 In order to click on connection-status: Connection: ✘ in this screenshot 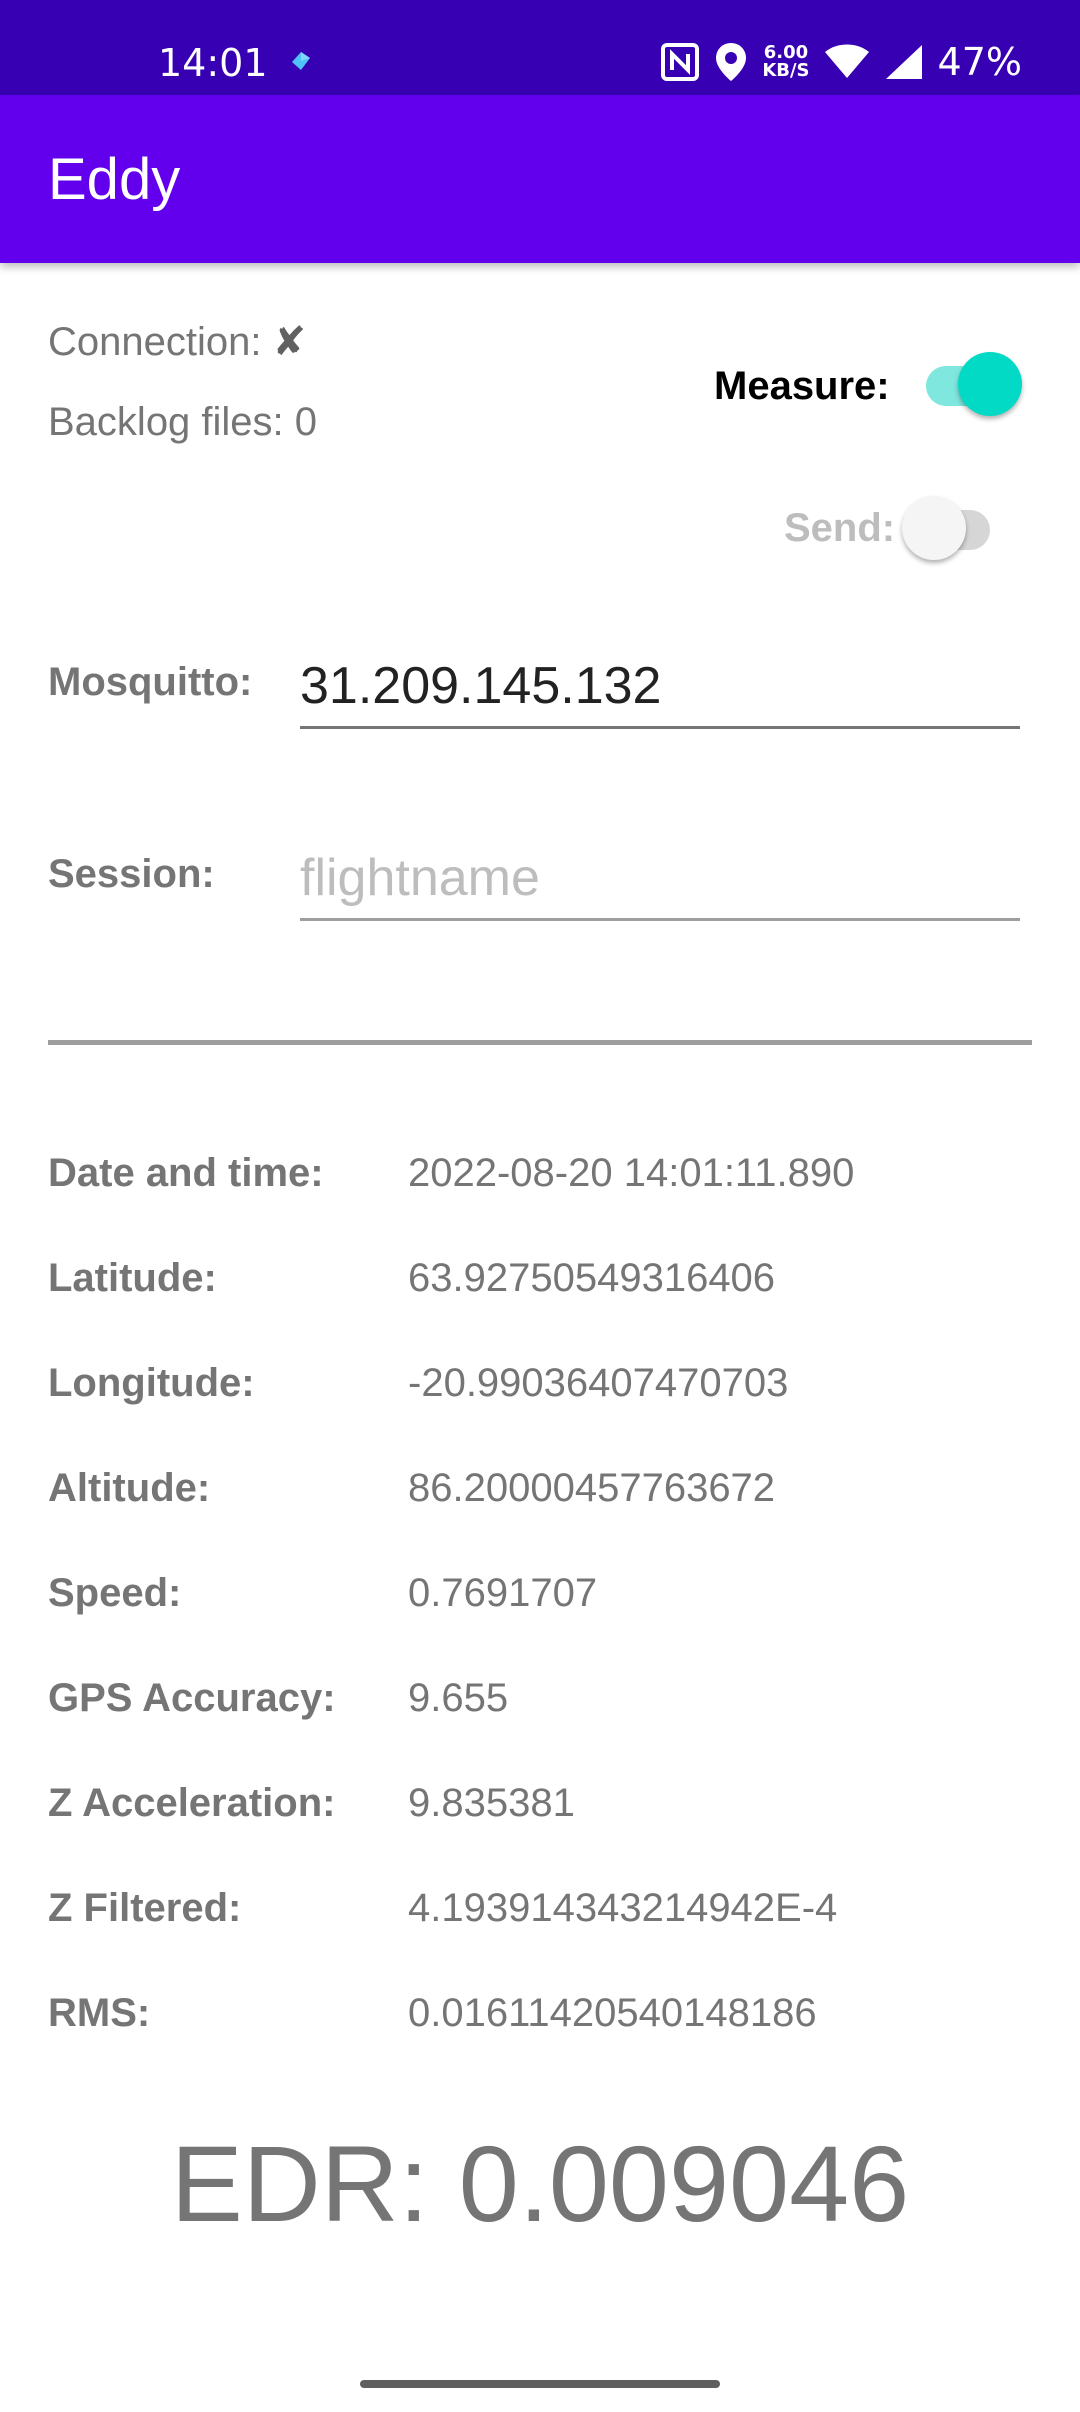, I will do `click(177, 342)`.